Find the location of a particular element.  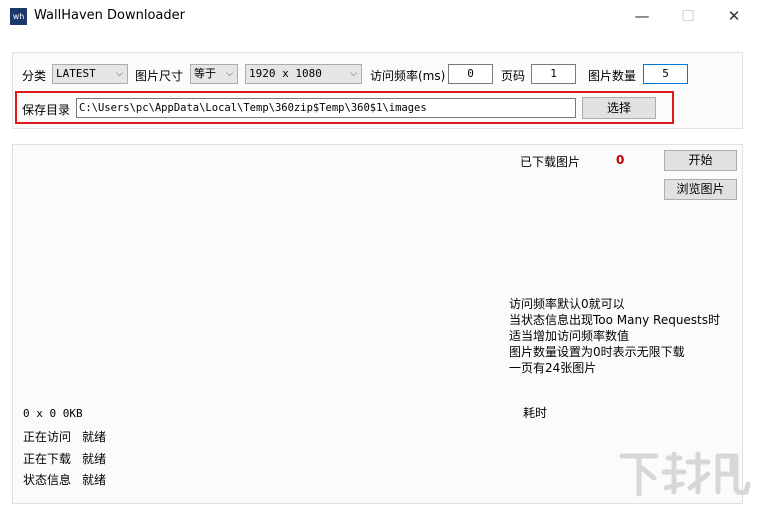

status-value: 就绪 is located at coordinates (94, 480).